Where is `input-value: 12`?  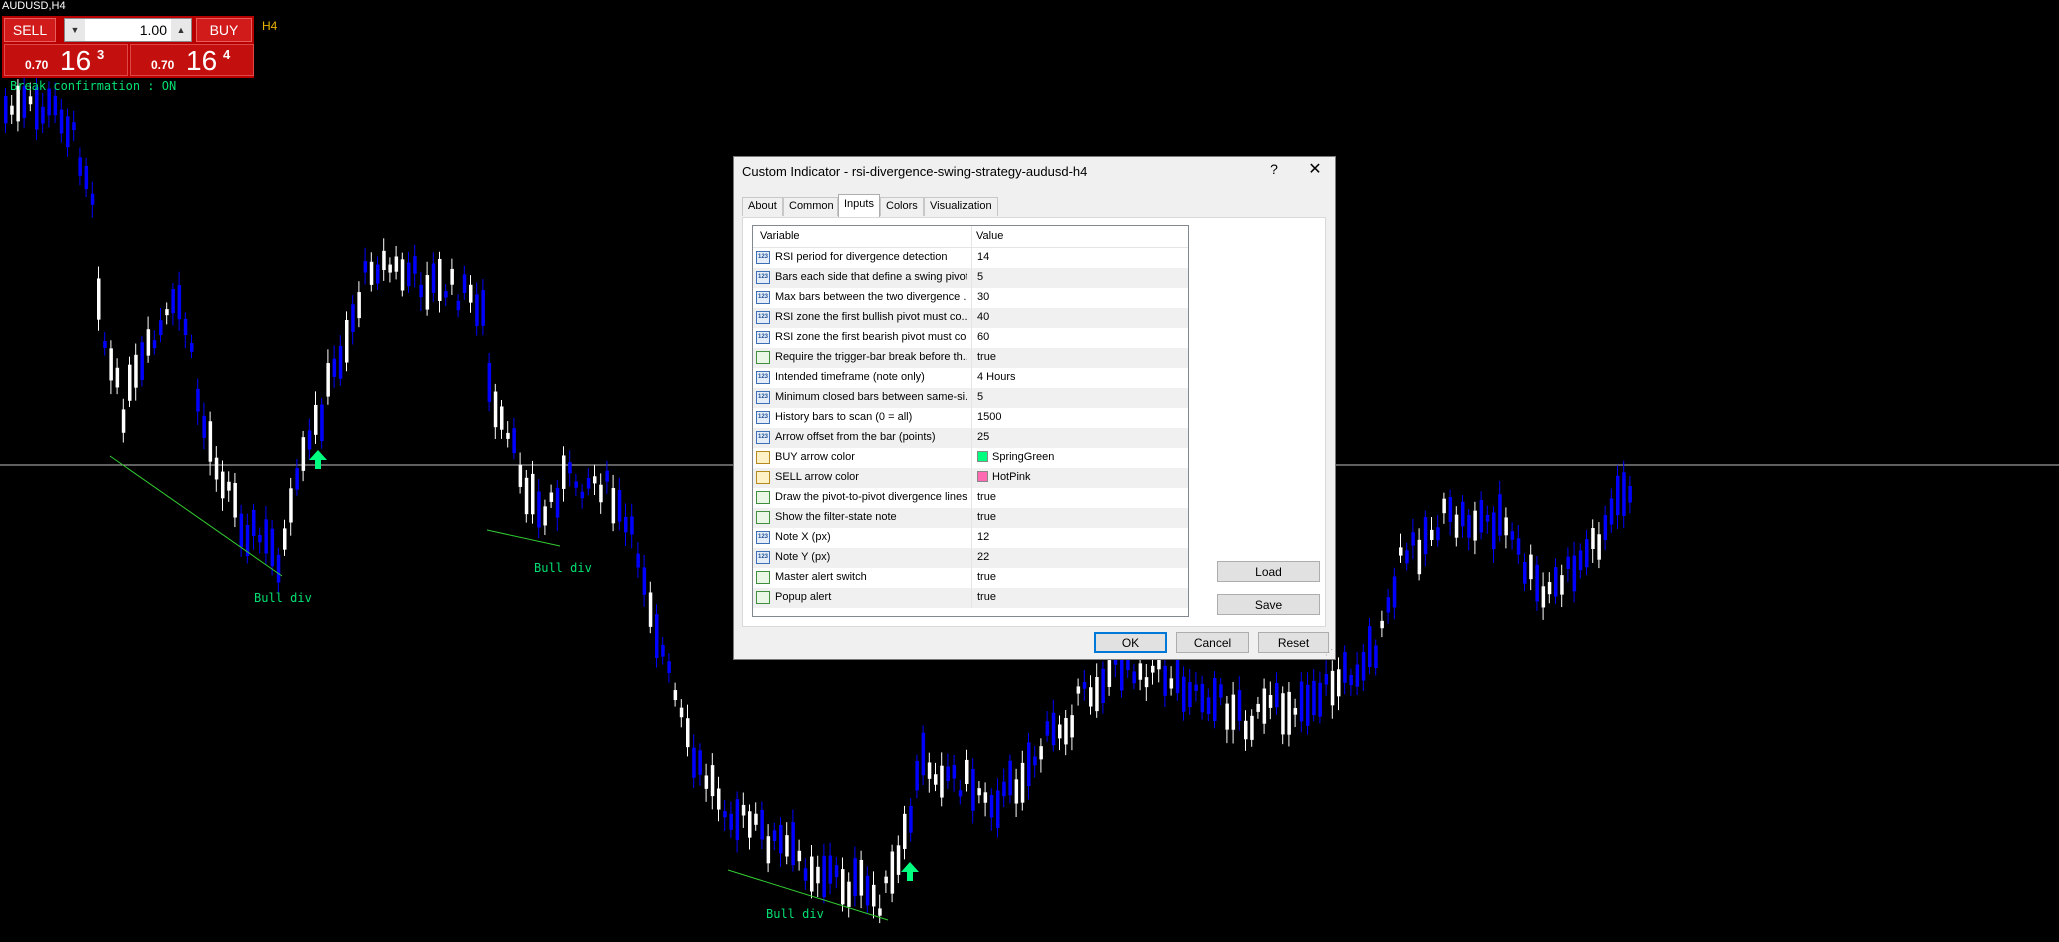
input-value: 12 is located at coordinates (983, 537).